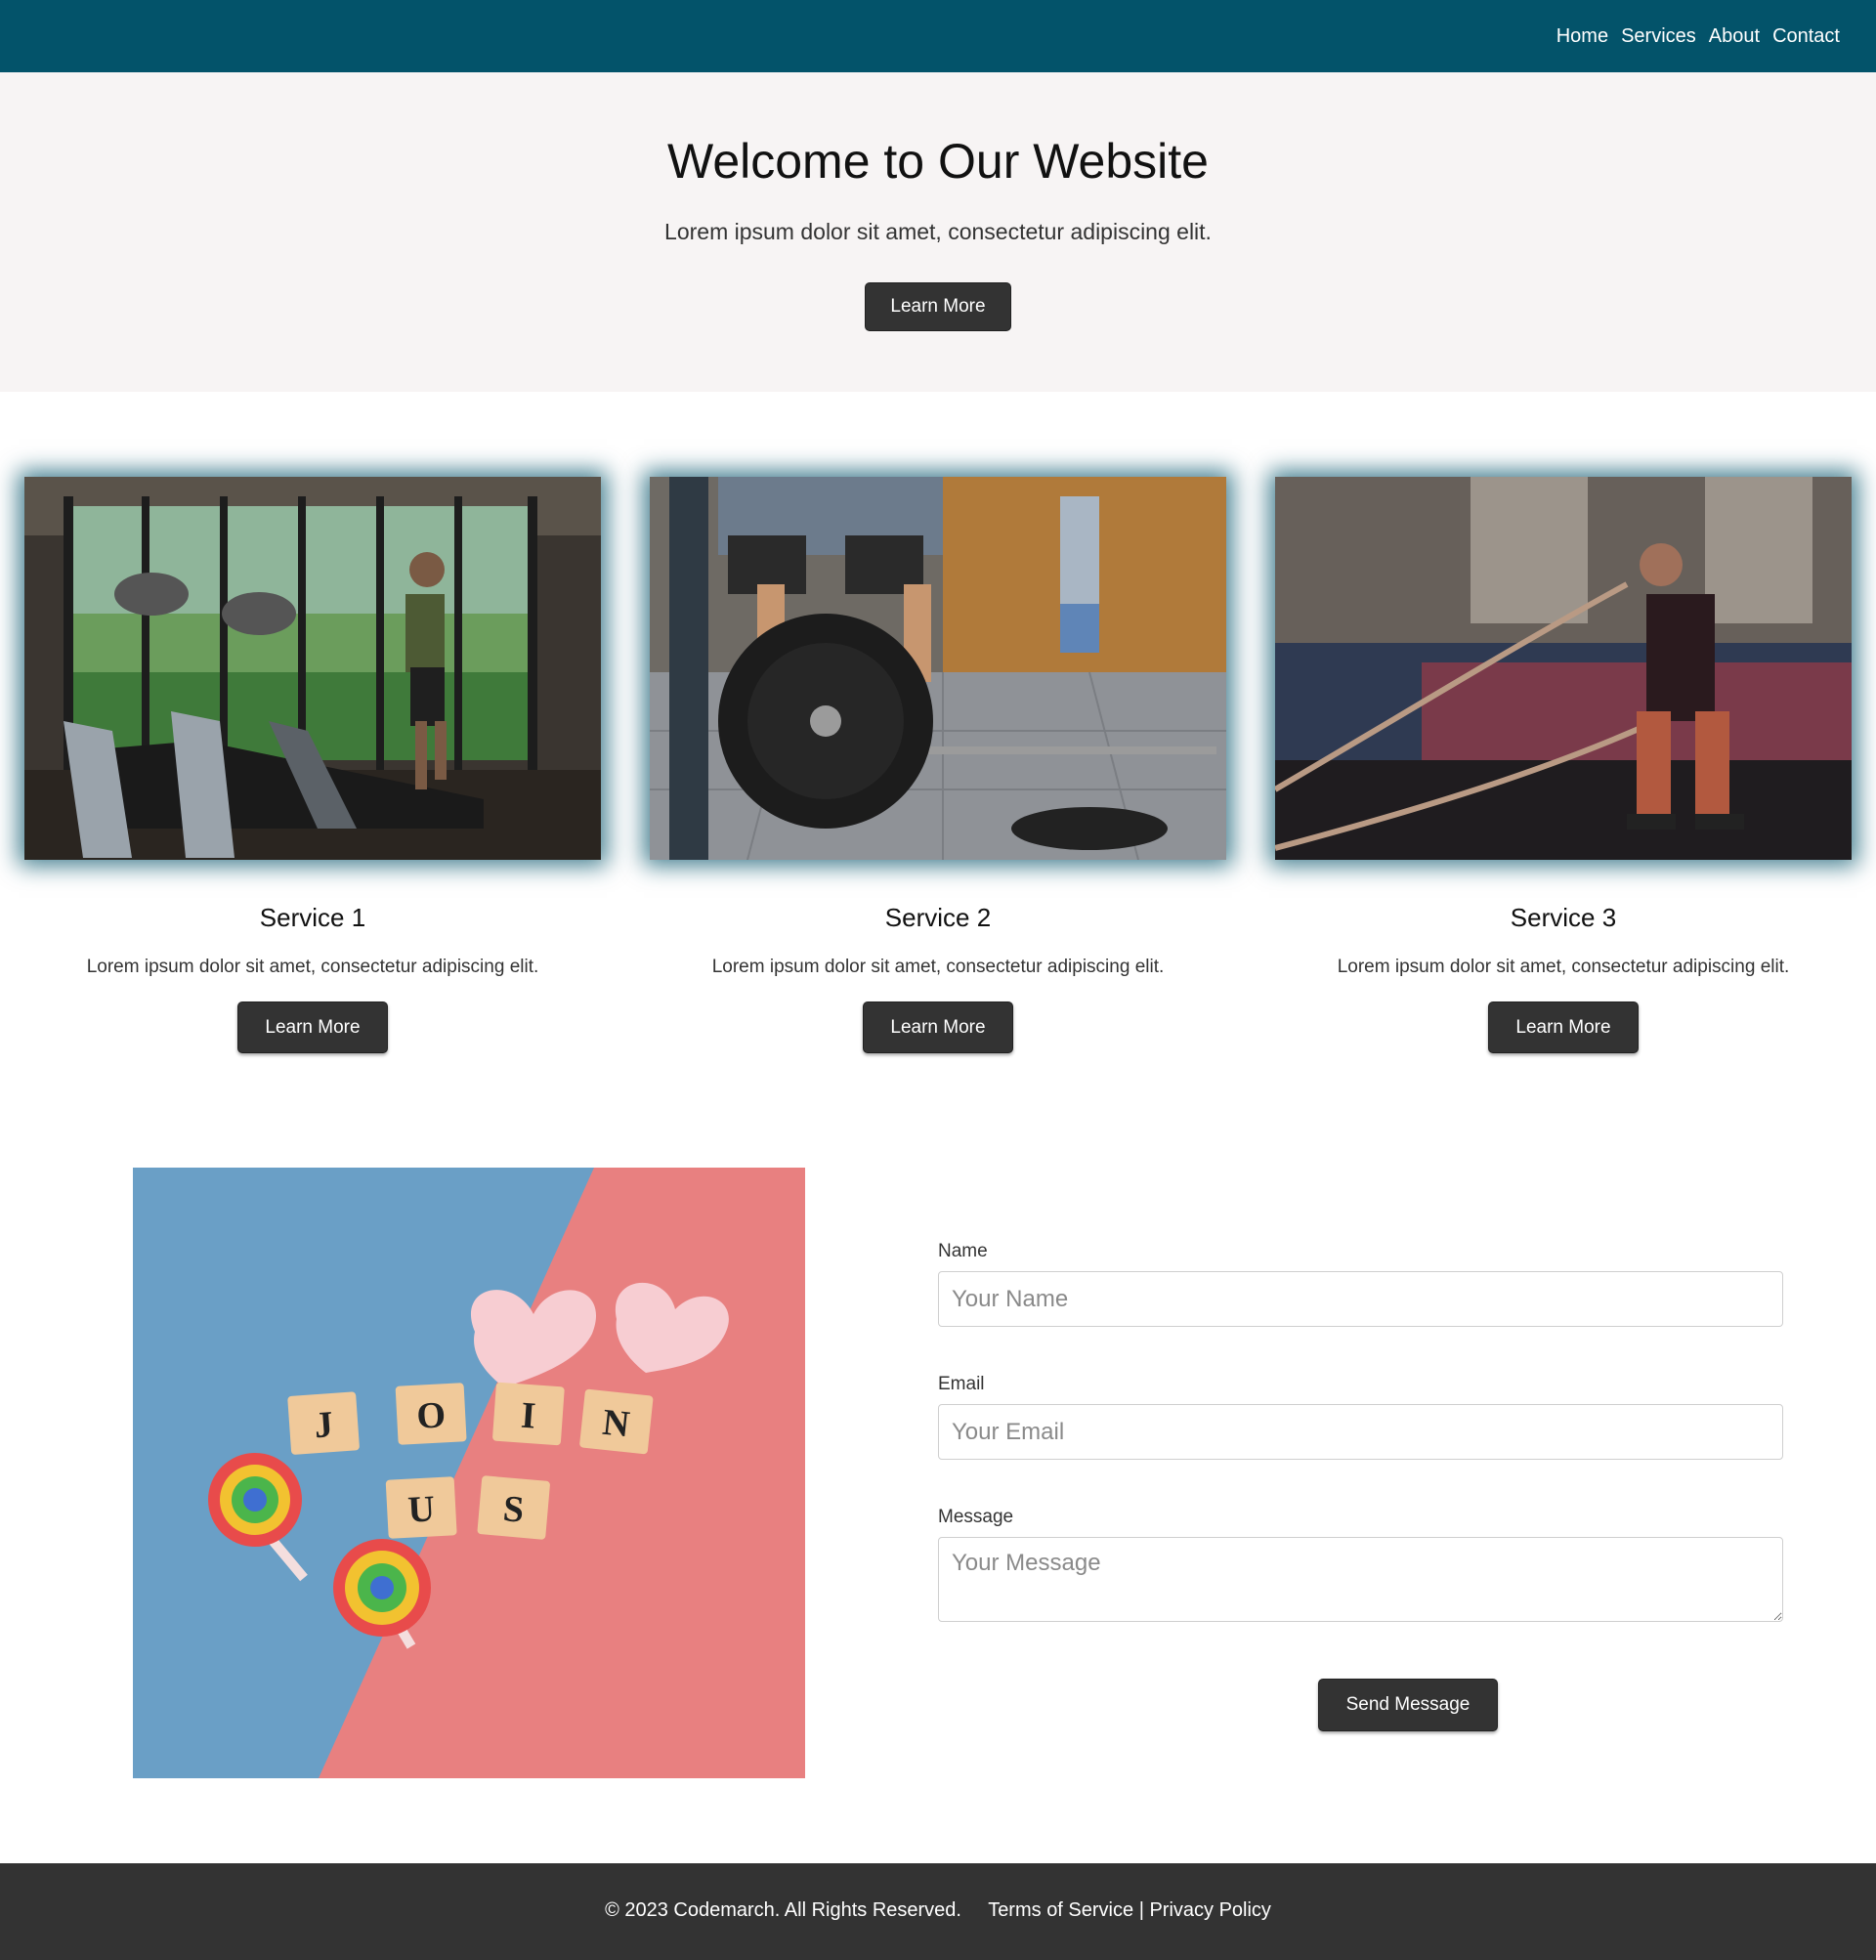  What do you see at coordinates (421, 1509) in the screenshot?
I see `tile-letter: U` at bounding box center [421, 1509].